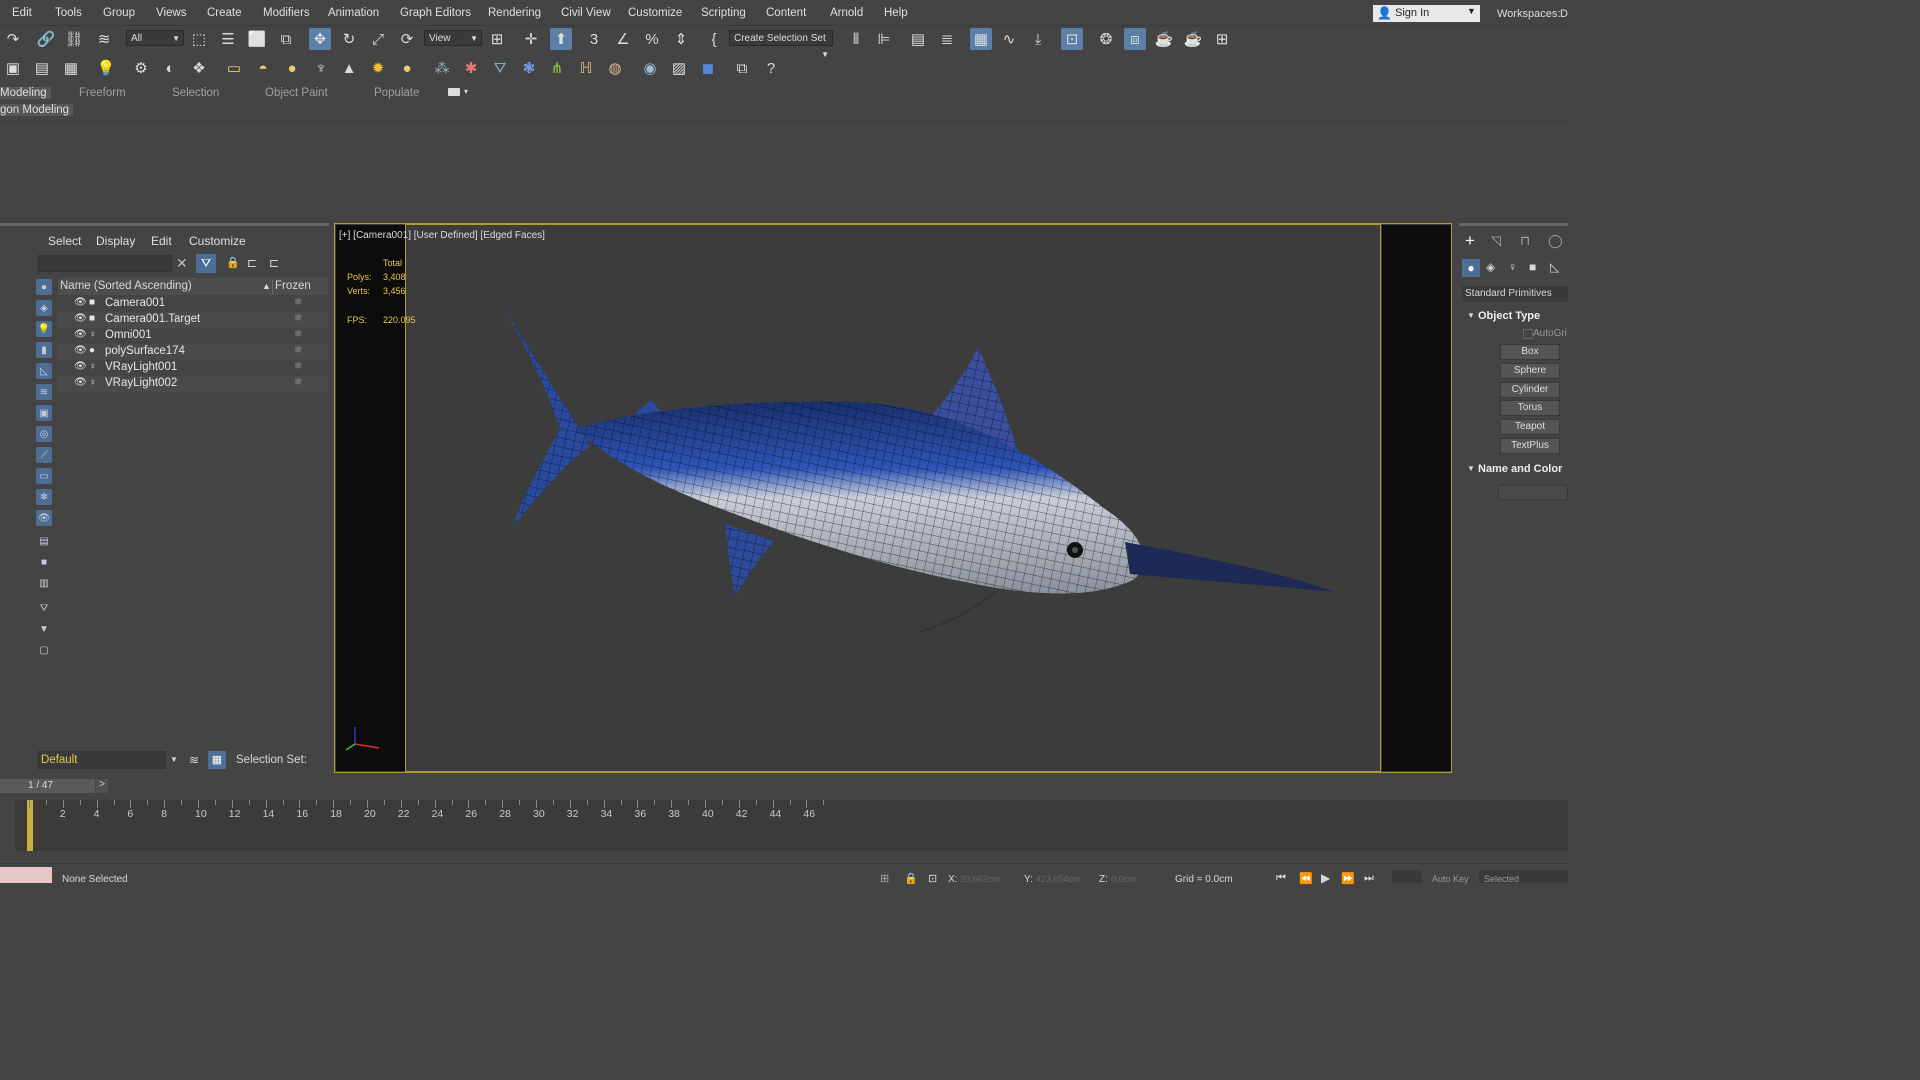  Describe the element at coordinates (44, 608) in the screenshot. I see `filter-by-icon: ⛛` at that location.